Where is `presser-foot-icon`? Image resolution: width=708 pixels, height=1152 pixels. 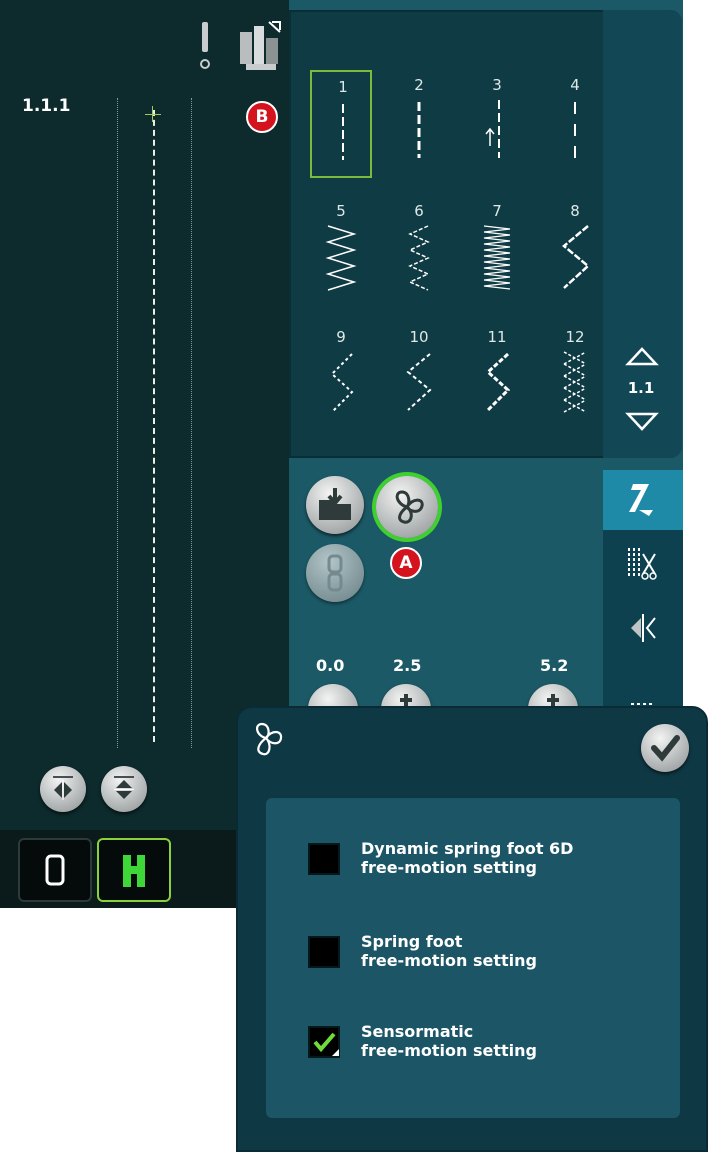 presser-foot-icon is located at coordinates (261, 47).